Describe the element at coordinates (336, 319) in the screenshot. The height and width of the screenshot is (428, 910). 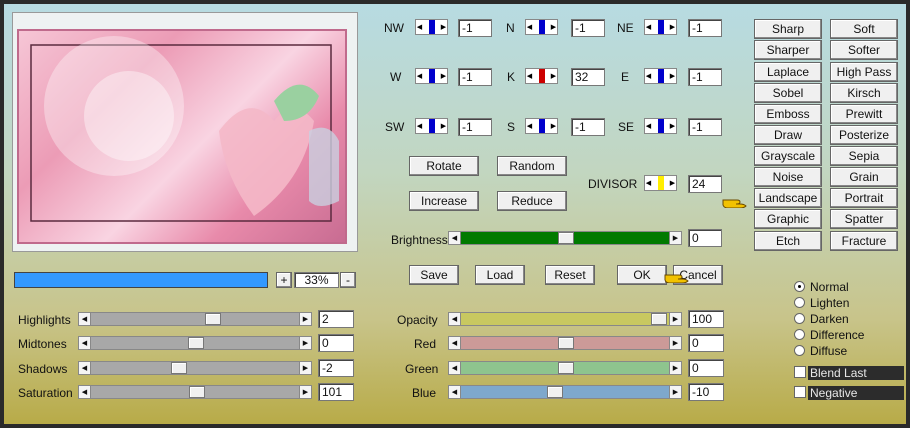
I see `highlights-input: 2` at that location.